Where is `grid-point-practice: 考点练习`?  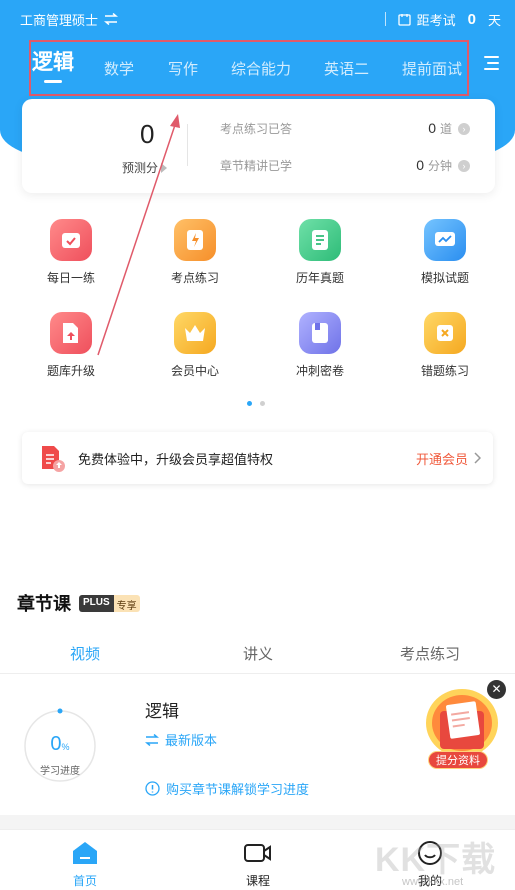
grid-point-practice: 考点练习 is located at coordinates (195, 252).